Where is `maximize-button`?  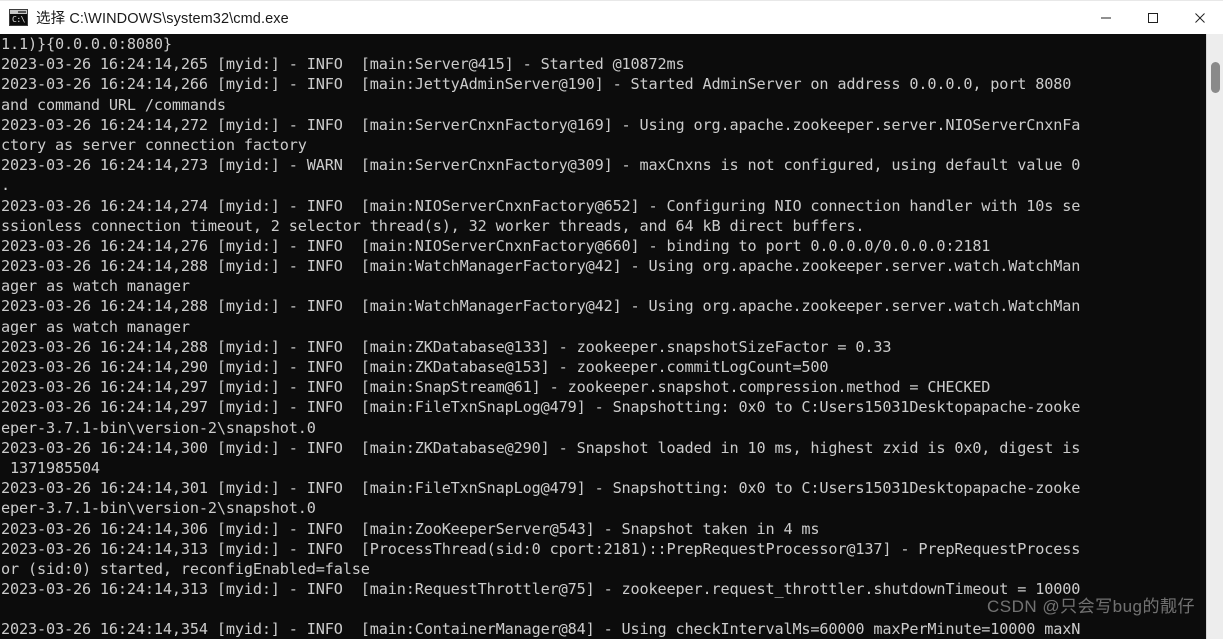
maximize-button is located at coordinates (1152, 18).